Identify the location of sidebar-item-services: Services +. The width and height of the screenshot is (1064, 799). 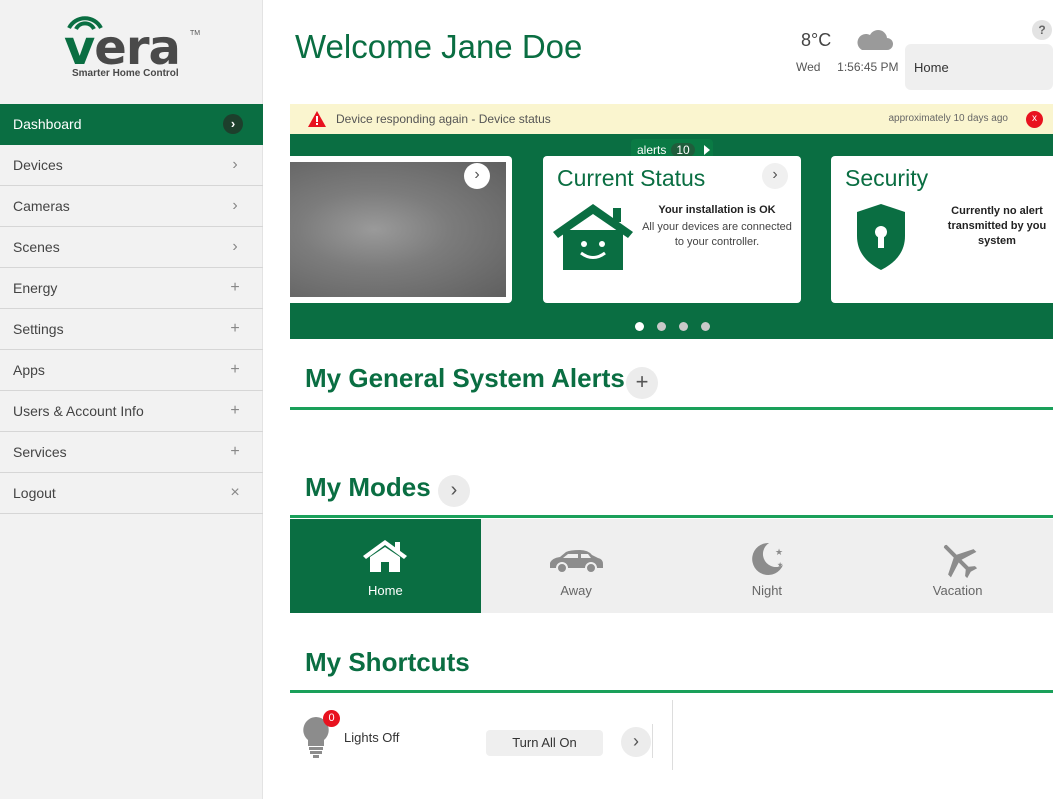
(131, 452).